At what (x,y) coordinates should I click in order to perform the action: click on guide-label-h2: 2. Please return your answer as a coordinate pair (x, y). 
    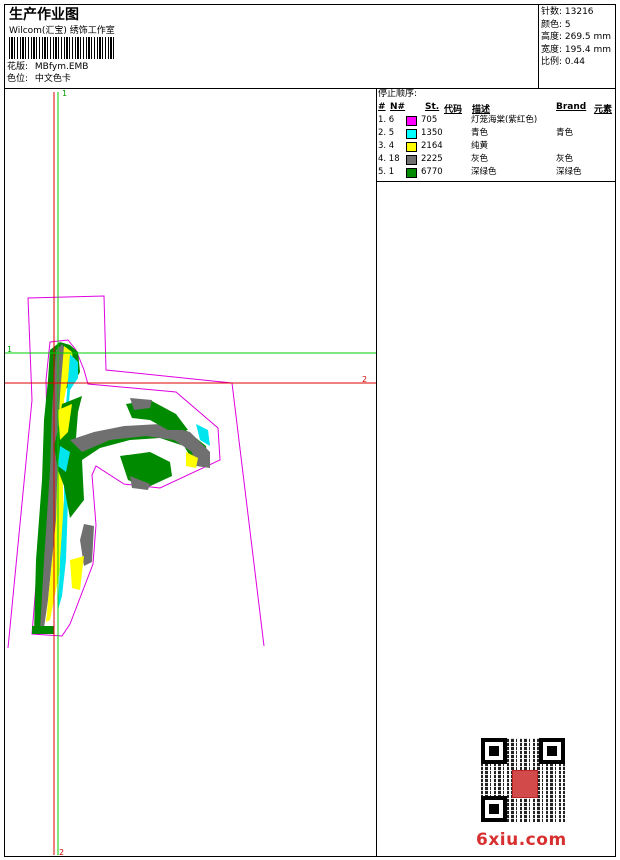
    Looking at the image, I should click on (365, 379).